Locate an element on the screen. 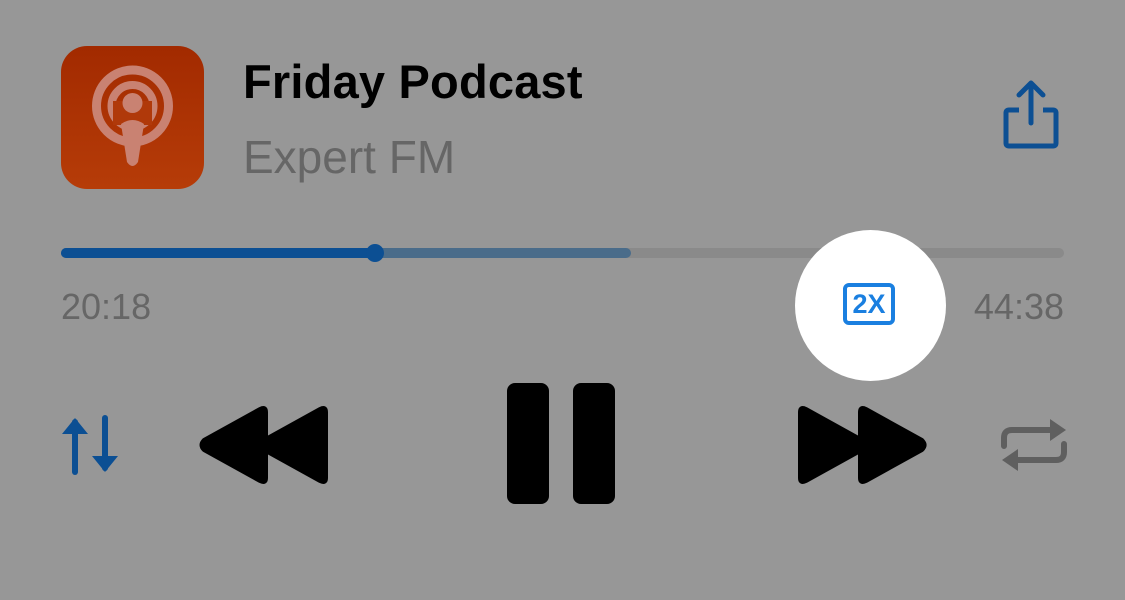 This screenshot has height=600, width=1125. up-down-arrows-icon is located at coordinates (90, 445).